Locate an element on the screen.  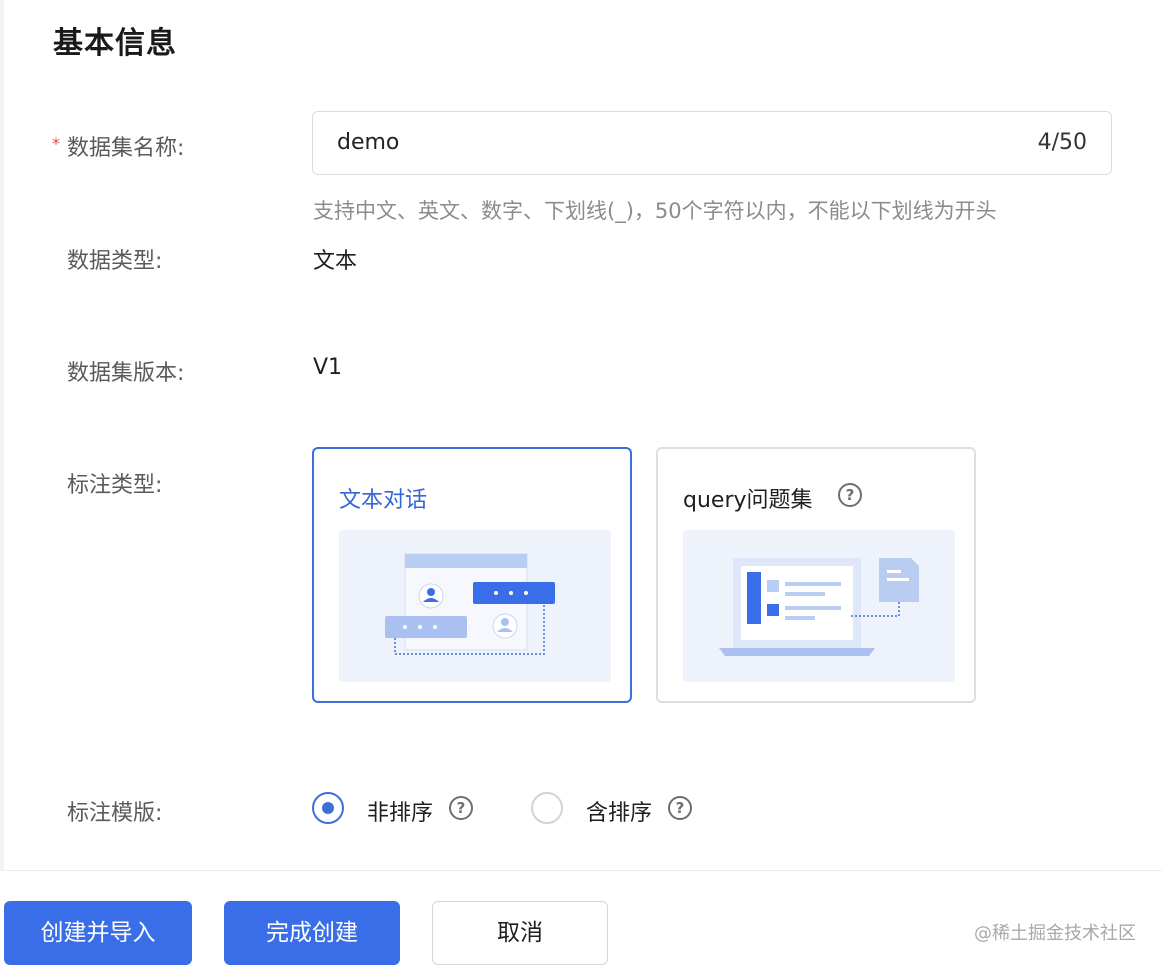
template-label: 标注模版: is located at coordinates (115, 813).